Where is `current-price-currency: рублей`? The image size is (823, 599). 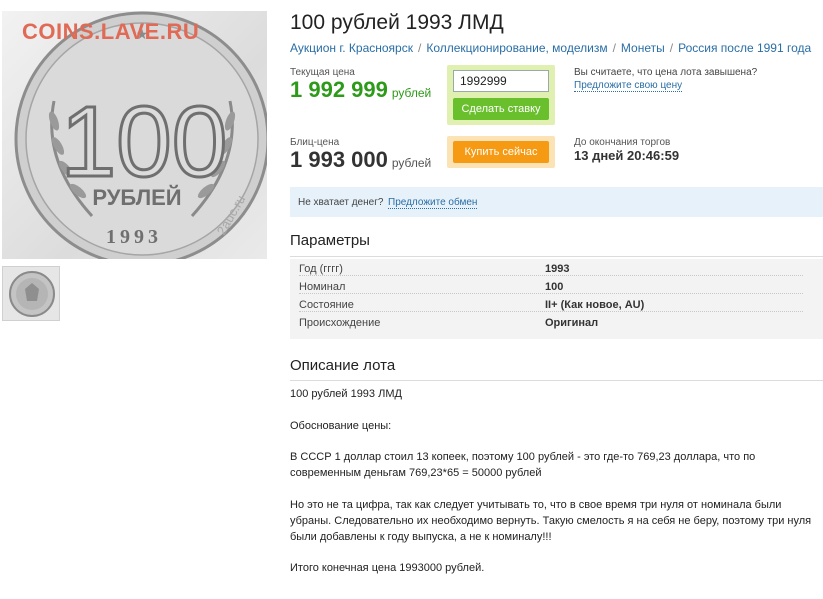
current-price-currency: рублей is located at coordinates (411, 93).